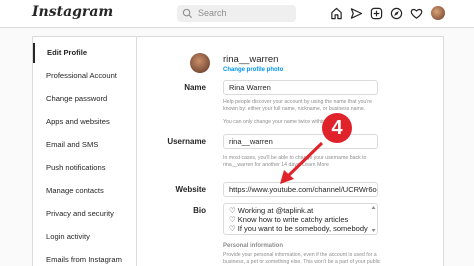  I want to click on personal-information-heading: Personal information, so click(253, 246).